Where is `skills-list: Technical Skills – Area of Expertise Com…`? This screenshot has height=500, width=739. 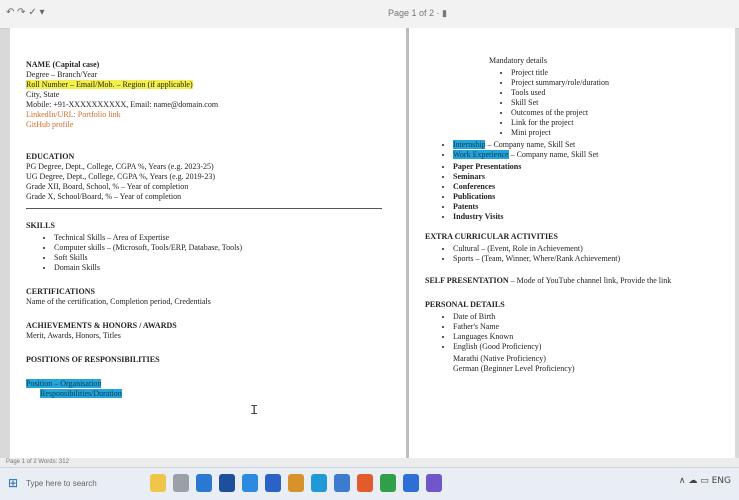
skills-list: Technical Skills – Area of Expertise Com… is located at coordinates (204, 253).